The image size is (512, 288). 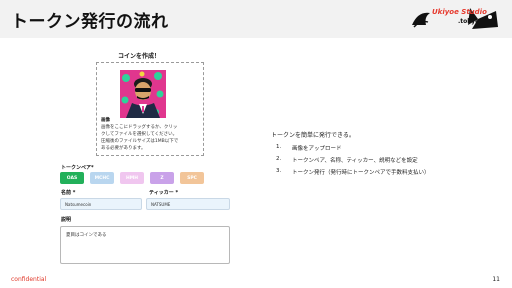 What do you see at coordinates (68, 193) in the screenshot?
I see `name-label: 名前 *` at bounding box center [68, 193].